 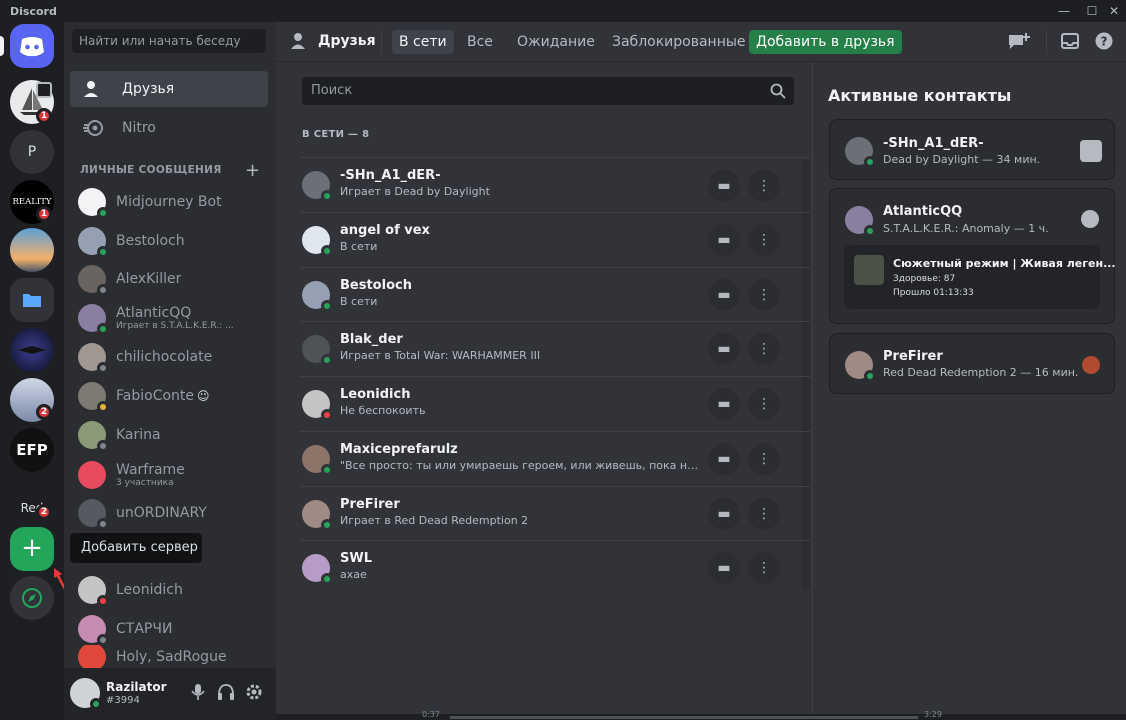 I want to click on friend-row: angel of vex В сети ▬ ⋮, so click(x=555, y=239).